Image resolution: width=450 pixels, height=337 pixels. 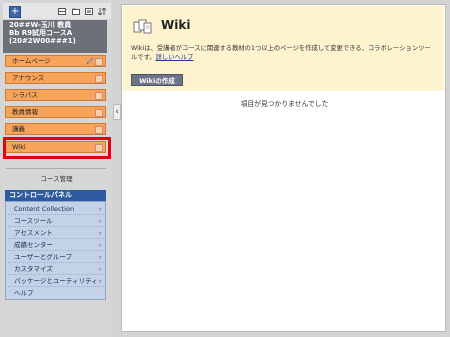 I want to click on cp-item-label: ユーザーとグループ, so click(x=43, y=257).